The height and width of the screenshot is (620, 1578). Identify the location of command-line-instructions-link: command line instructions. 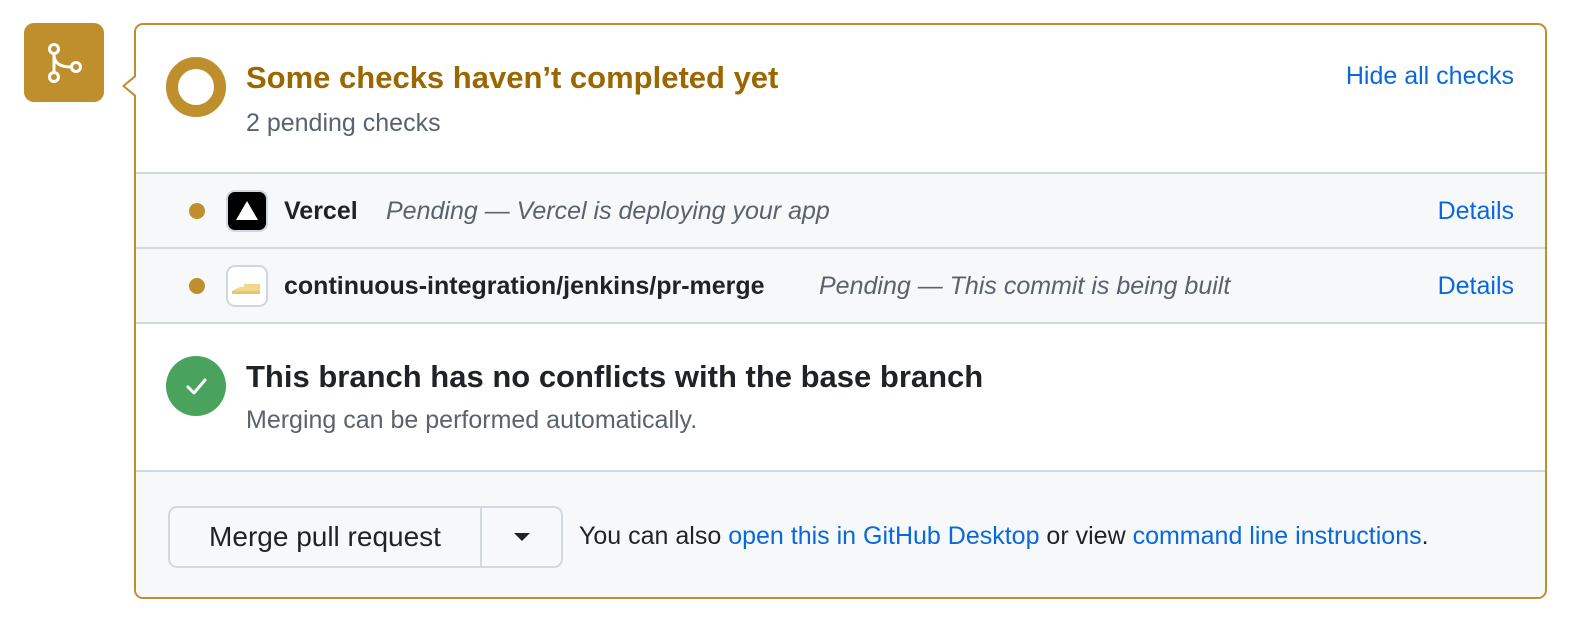
(1277, 536).